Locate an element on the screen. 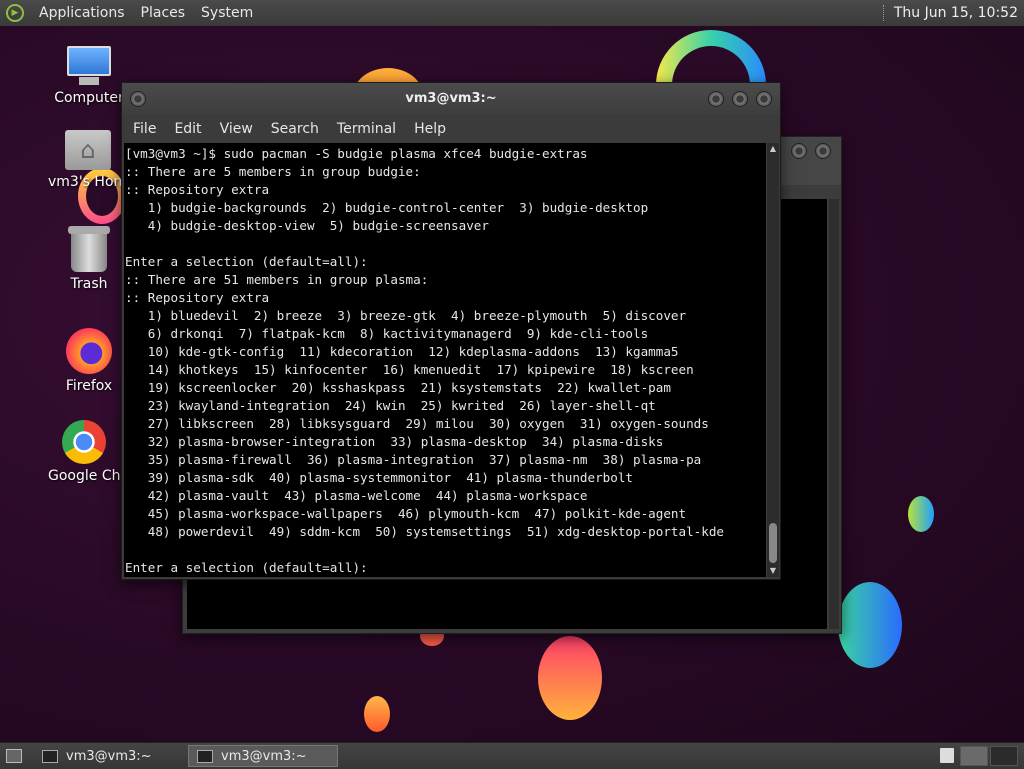 The image size is (1024, 769). menu-search: Search is located at coordinates (295, 129).